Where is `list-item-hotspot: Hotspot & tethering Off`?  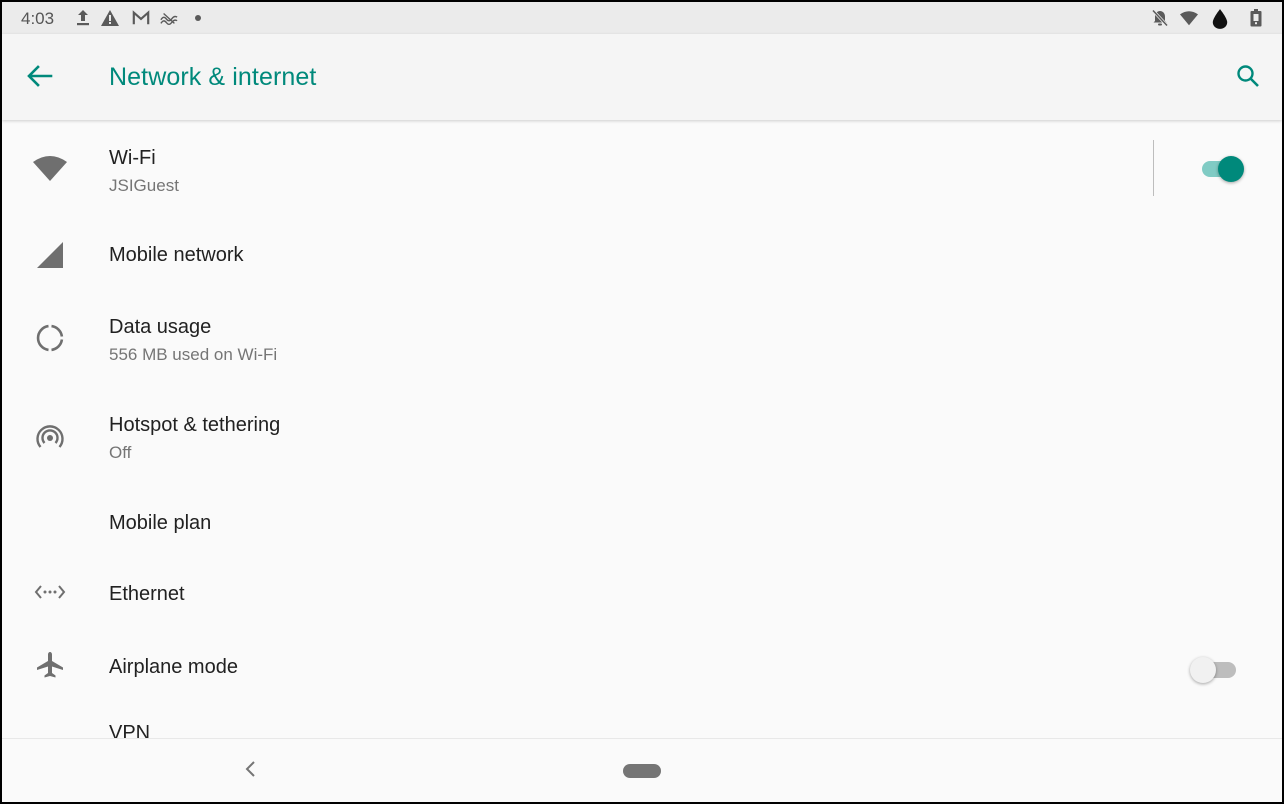 list-item-hotspot: Hotspot & tethering Off is located at coordinates (642, 435).